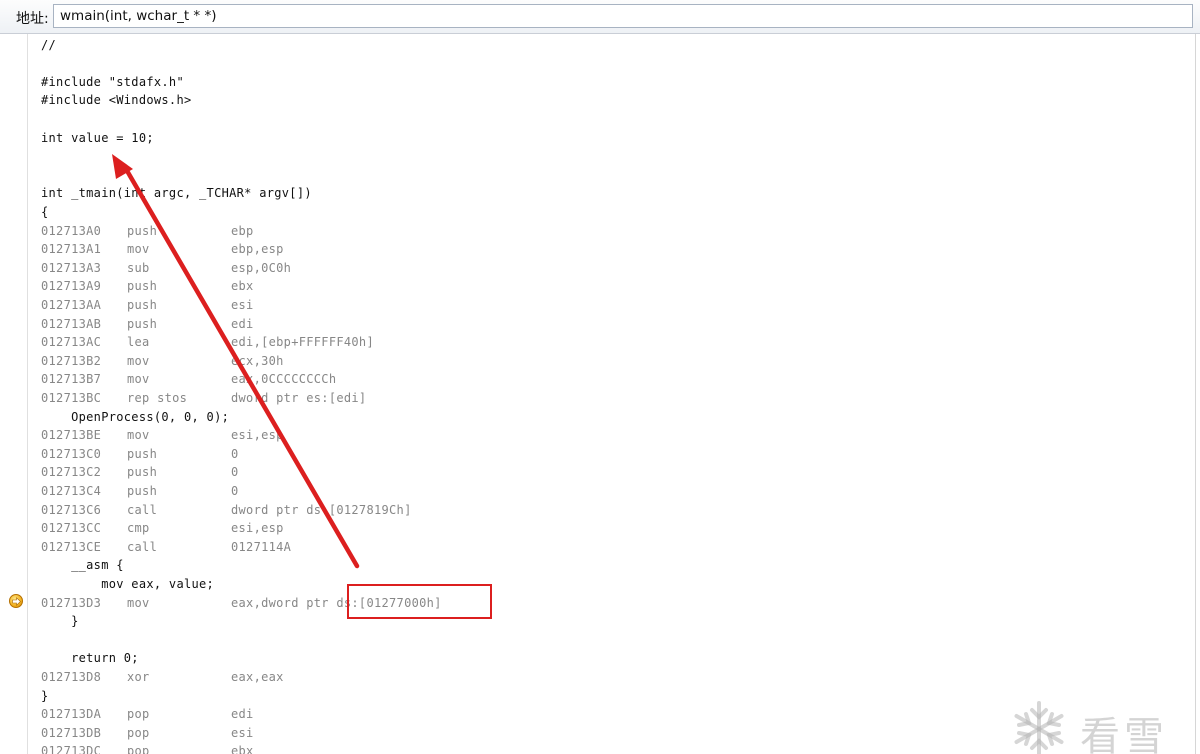  Describe the element at coordinates (1124, 734) in the screenshot. I see `watermark-text: 看雪` at that location.